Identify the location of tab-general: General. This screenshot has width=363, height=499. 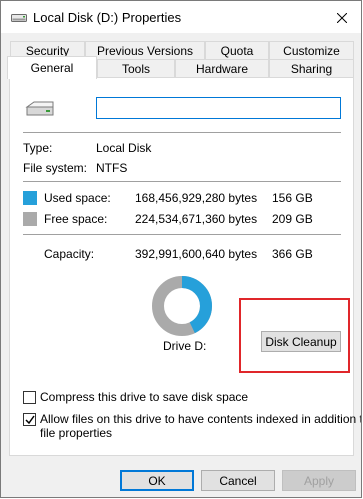
(52, 67).